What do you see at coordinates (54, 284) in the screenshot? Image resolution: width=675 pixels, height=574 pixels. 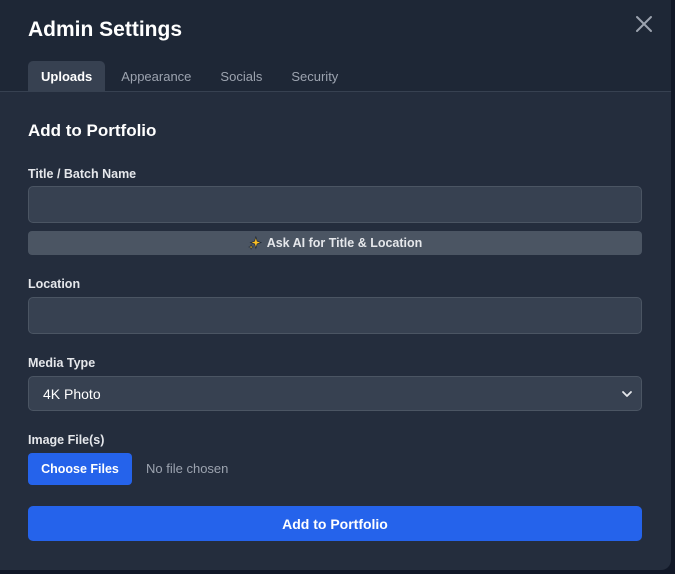 I see `location-label: Location` at bounding box center [54, 284].